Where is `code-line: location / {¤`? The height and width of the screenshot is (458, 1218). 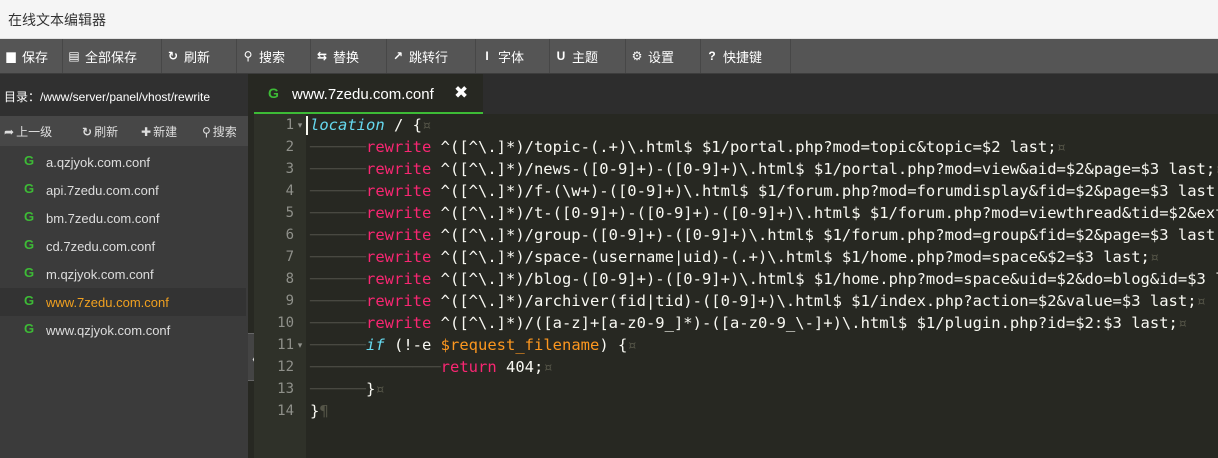
code-line: location / {¤ is located at coordinates (370, 125).